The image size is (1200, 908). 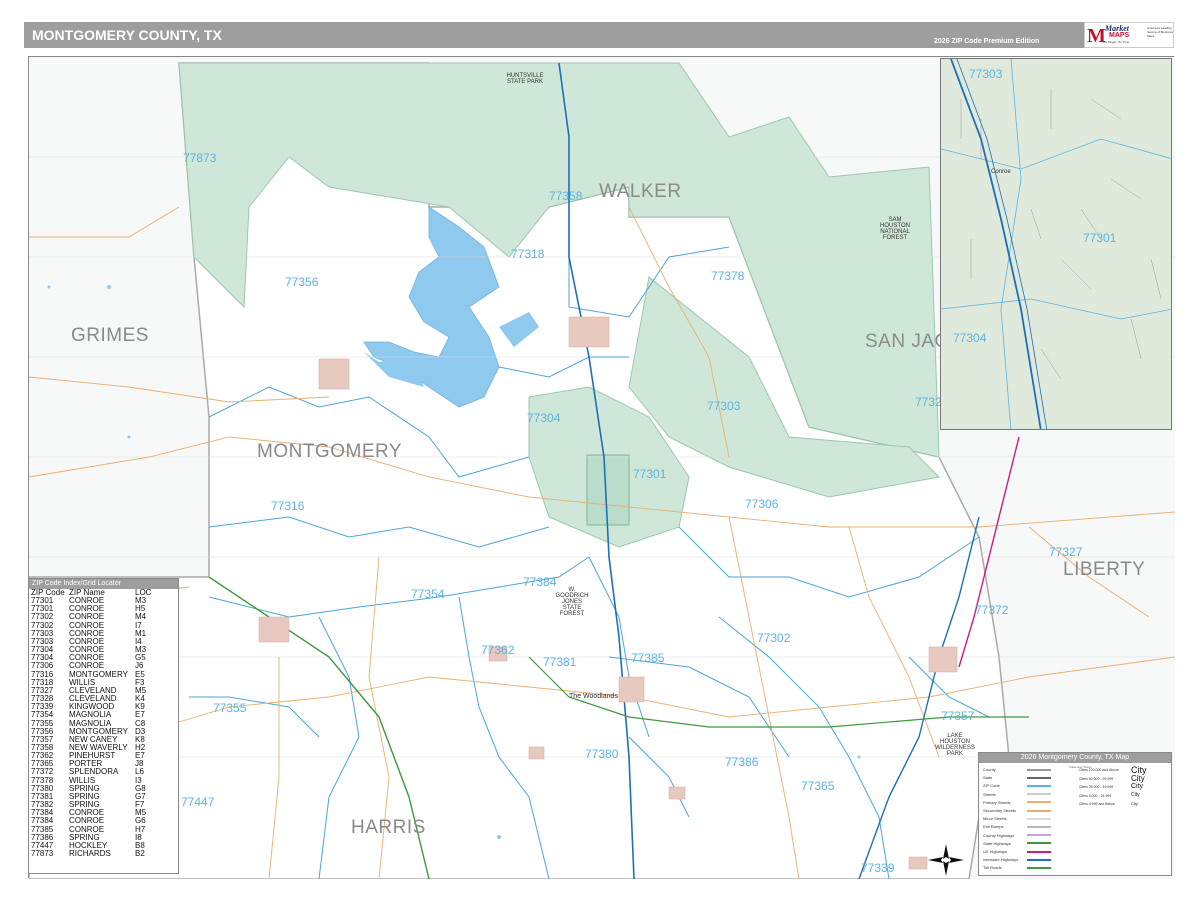 What do you see at coordinates (593, 696) in the screenshot?
I see `place-label-woodlands: The Woodlands` at bounding box center [593, 696].